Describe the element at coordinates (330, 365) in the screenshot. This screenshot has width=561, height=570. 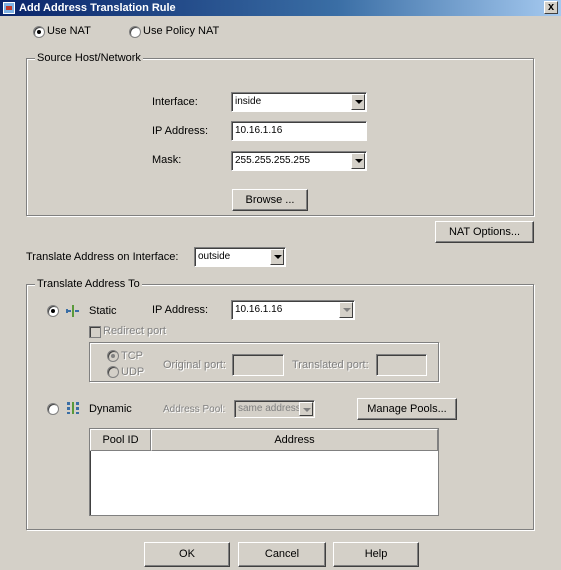
I see `translated-port-label: Translated port:` at that location.